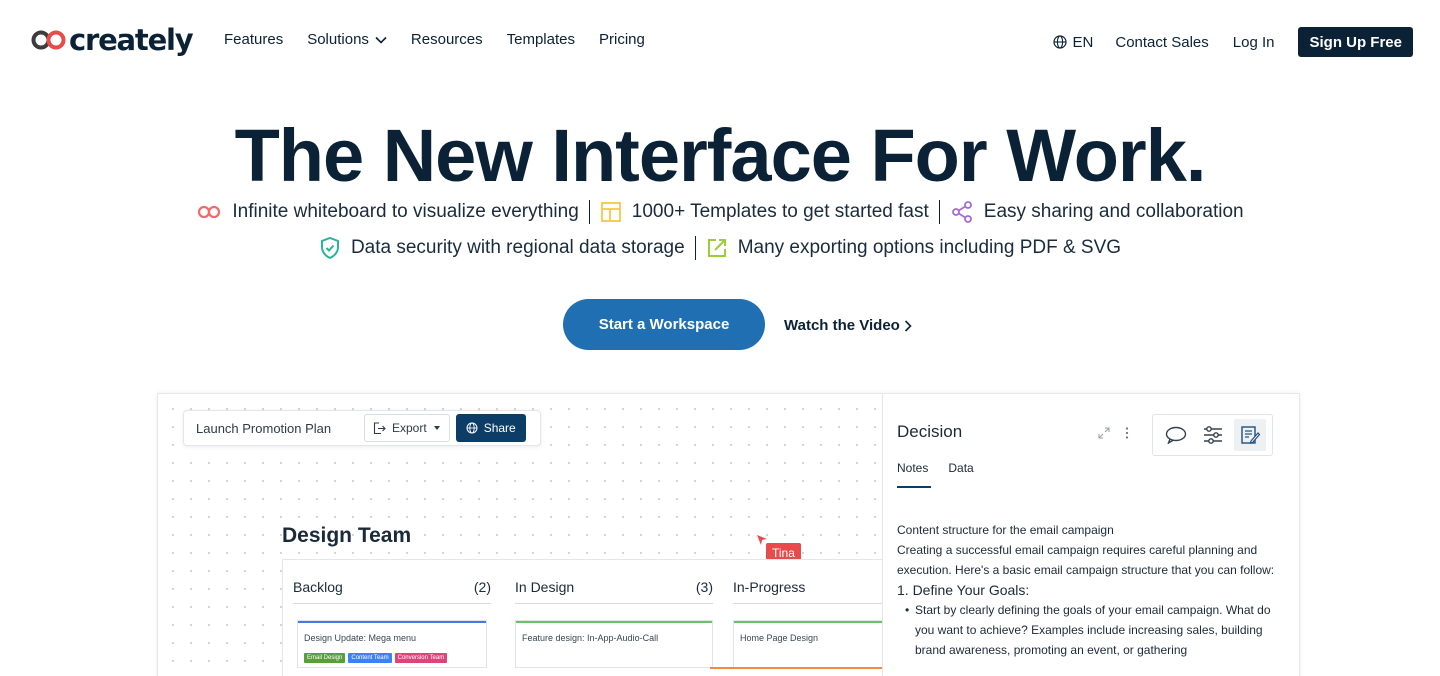  I want to click on nav-templates: Templates, so click(541, 39).